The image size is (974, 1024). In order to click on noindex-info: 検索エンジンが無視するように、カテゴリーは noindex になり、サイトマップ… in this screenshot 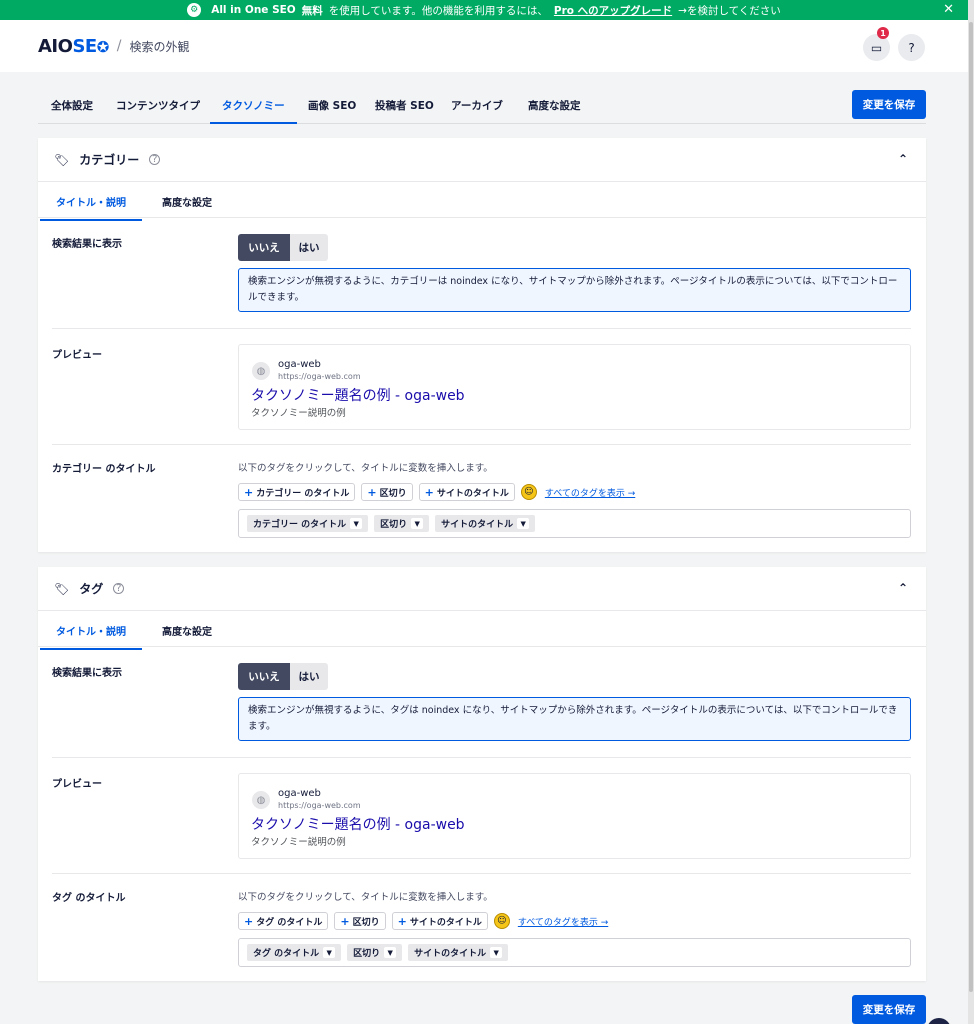, I will do `click(574, 290)`.